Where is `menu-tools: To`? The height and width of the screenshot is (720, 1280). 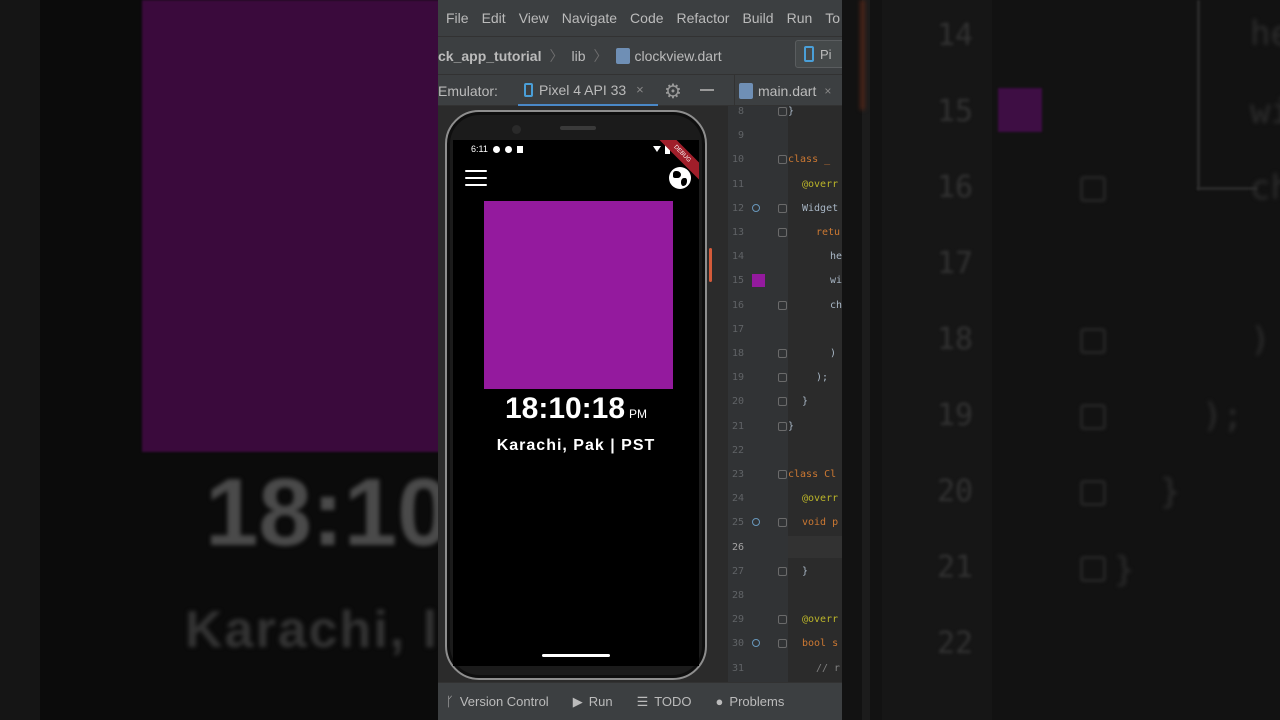 menu-tools: To is located at coordinates (832, 18).